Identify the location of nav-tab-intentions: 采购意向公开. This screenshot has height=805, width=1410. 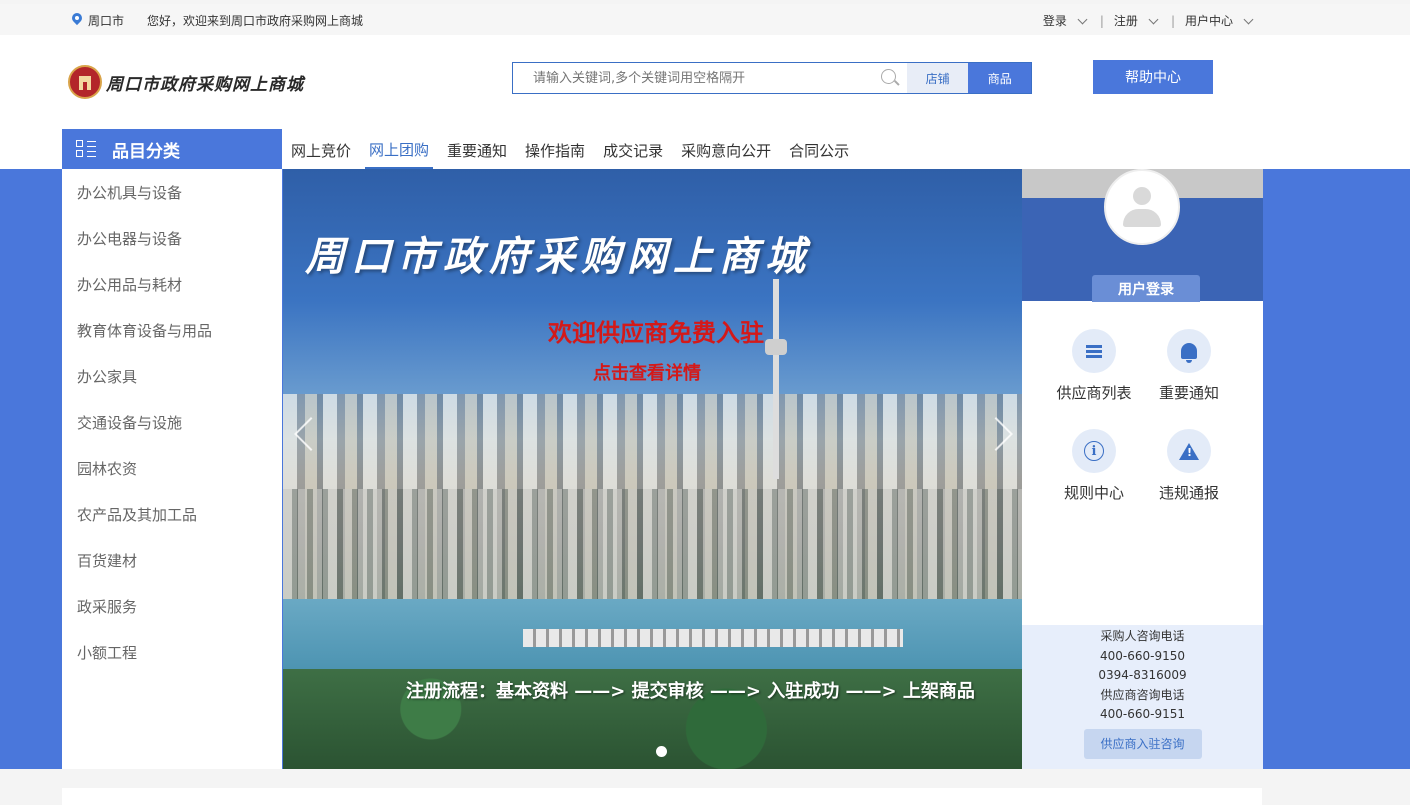
(726, 149).